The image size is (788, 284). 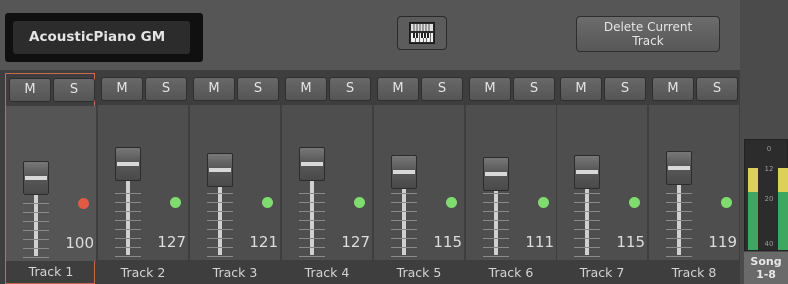 I want to click on track-strip: M S 127 Track 2, so click(x=143, y=178).